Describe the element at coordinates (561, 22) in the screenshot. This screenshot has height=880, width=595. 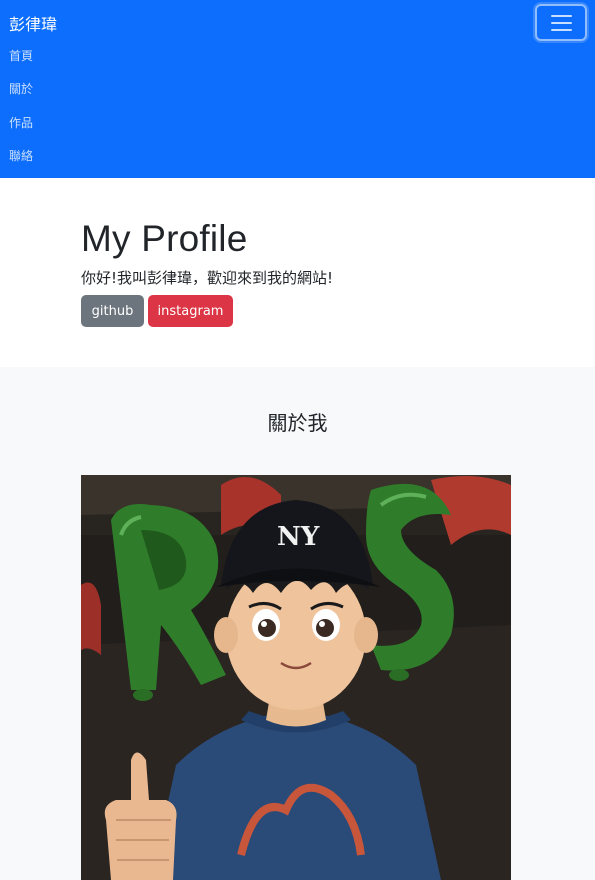
I see `navbar-toggler-button` at that location.